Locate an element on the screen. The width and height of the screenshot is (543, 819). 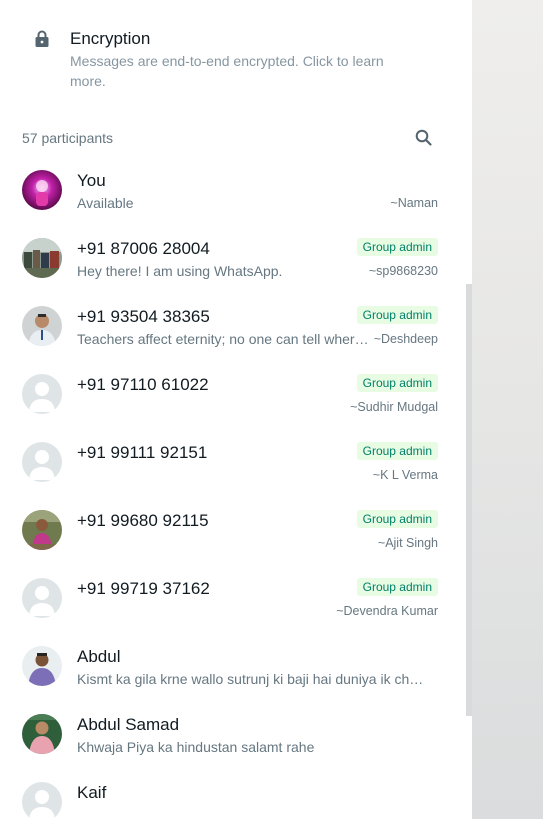
participant-pushname: ~Naman is located at coordinates (414, 203).